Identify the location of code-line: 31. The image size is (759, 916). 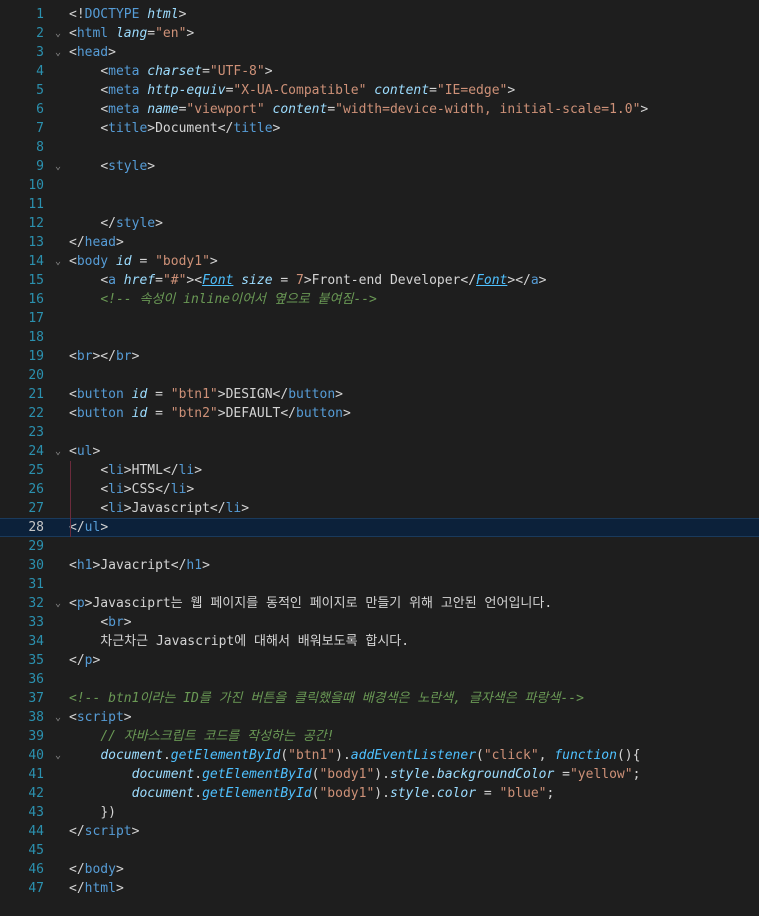
(379, 584).